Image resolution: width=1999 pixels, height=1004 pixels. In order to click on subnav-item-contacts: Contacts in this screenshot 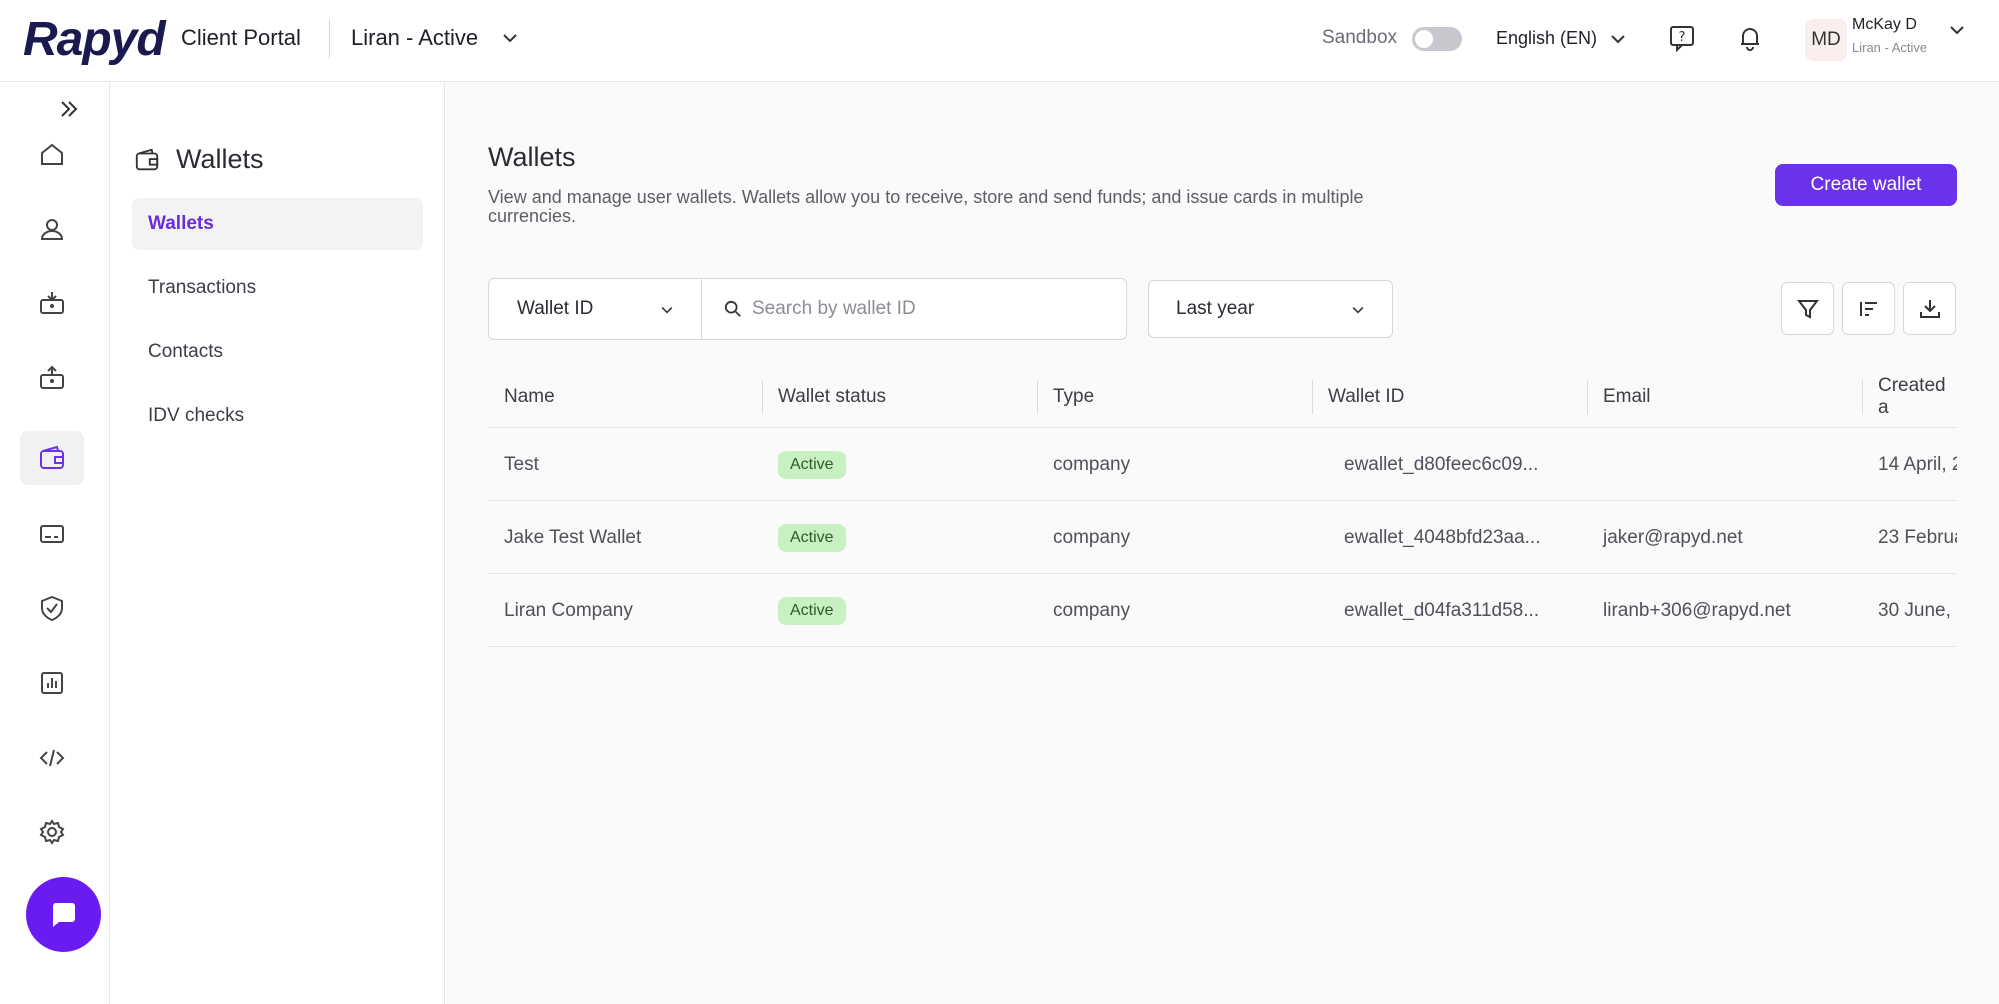, I will do `click(277, 352)`.